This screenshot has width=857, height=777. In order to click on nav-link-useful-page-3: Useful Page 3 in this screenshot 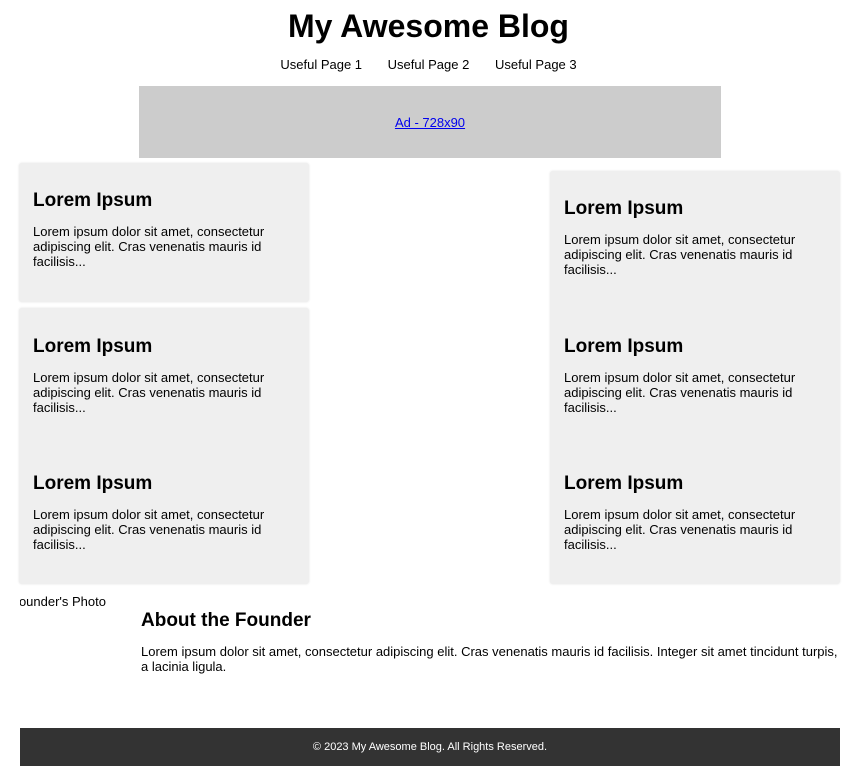, I will do `click(536, 64)`.